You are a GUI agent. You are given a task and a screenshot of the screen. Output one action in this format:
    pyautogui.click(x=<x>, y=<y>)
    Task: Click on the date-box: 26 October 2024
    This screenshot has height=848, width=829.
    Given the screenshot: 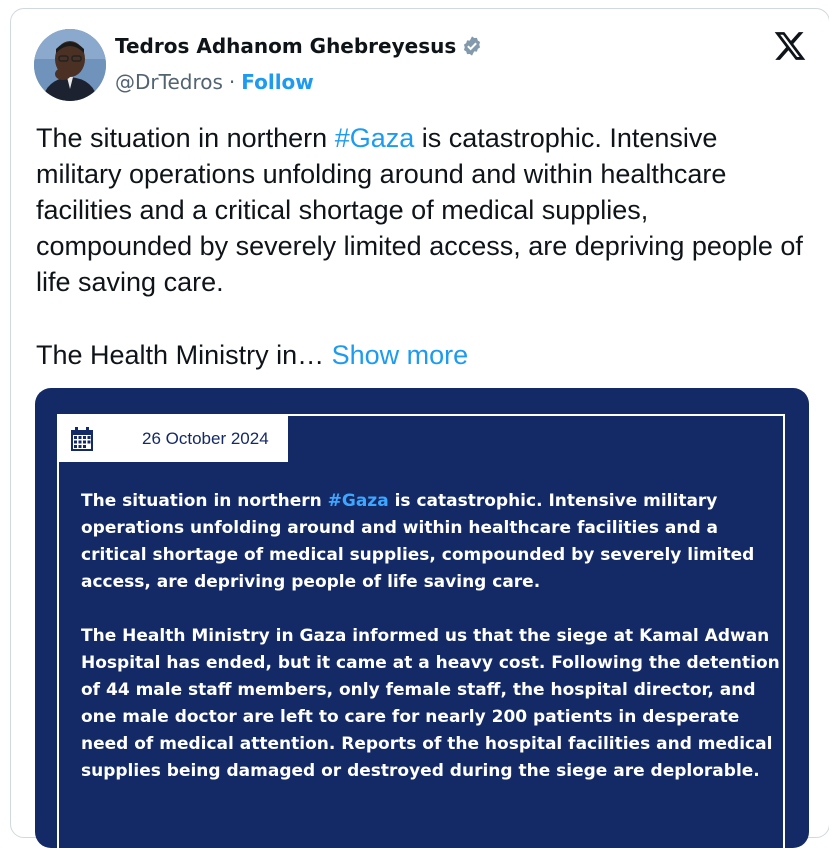 What is the action you would take?
    pyautogui.click(x=173, y=439)
    